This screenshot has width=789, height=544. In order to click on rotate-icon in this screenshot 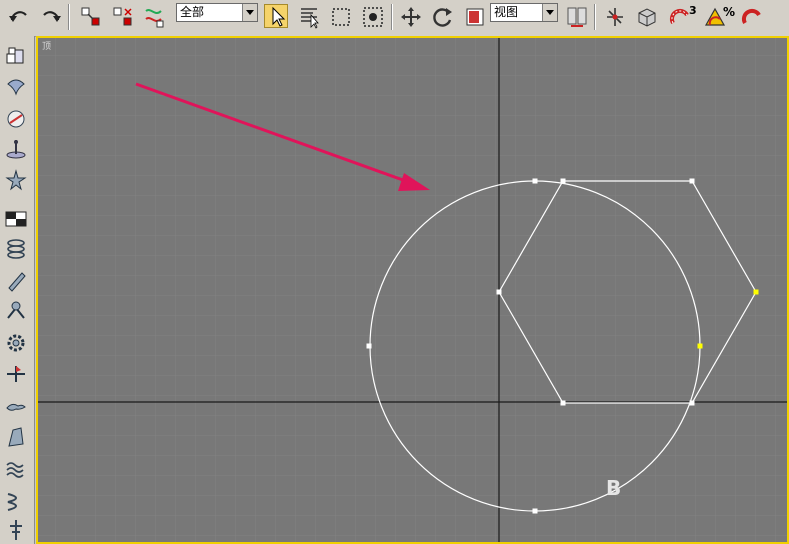, I will do `click(442, 16)`.